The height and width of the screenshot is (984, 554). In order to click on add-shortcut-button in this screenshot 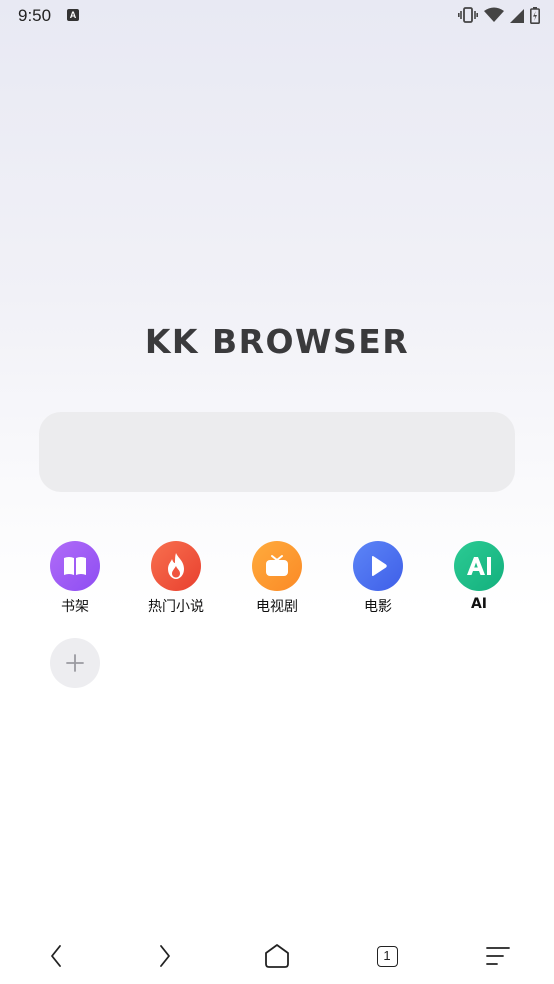, I will do `click(75, 663)`.